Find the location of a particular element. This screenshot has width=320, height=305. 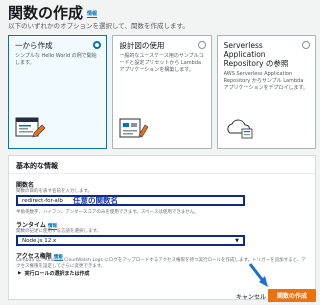

arrow-pointer-icon is located at coordinates (258, 275).